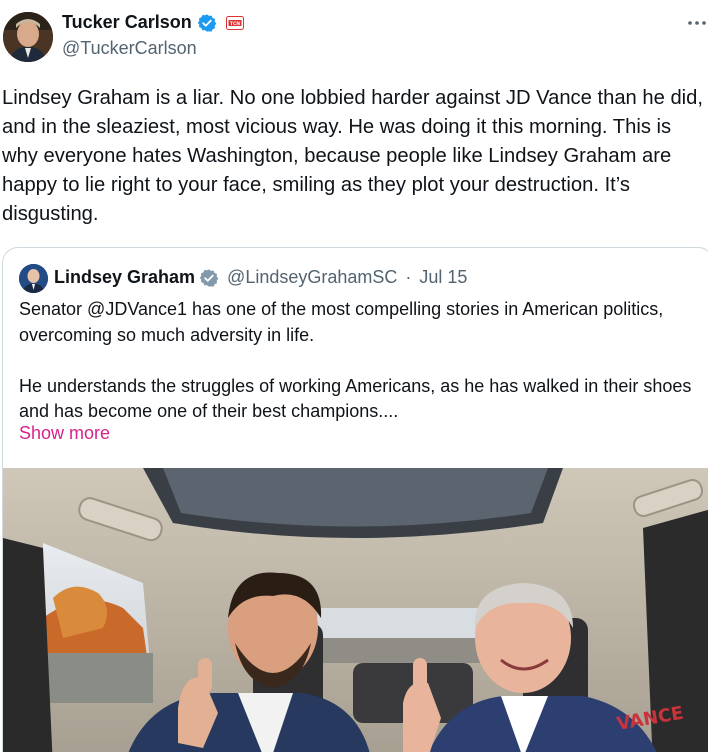 The image size is (708, 752). Describe the element at coordinates (64, 433) in the screenshot. I see `show-more-link: Show more` at that location.